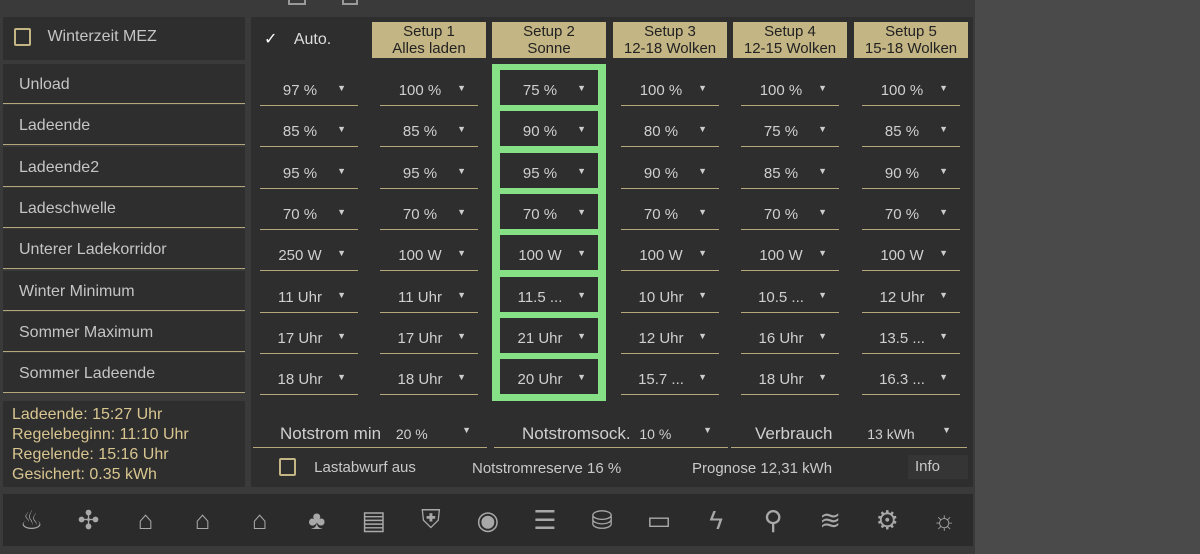 The height and width of the screenshot is (554, 1200). I want to click on auto-toggle: ✓ Auto., so click(297, 39).